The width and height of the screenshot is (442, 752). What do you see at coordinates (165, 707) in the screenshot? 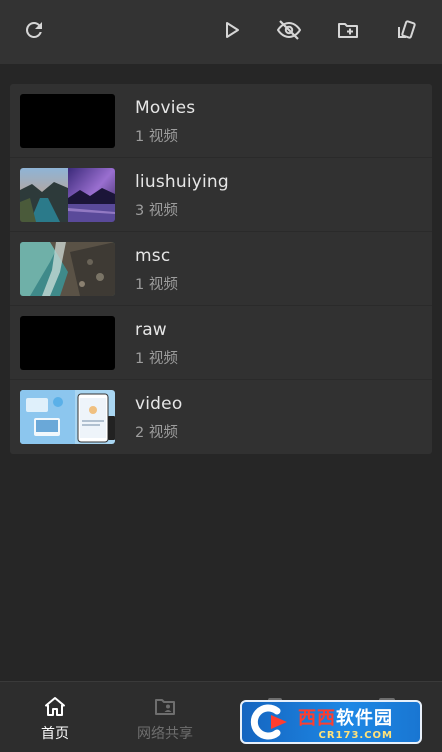
I see `folder-user-icon` at bounding box center [165, 707].